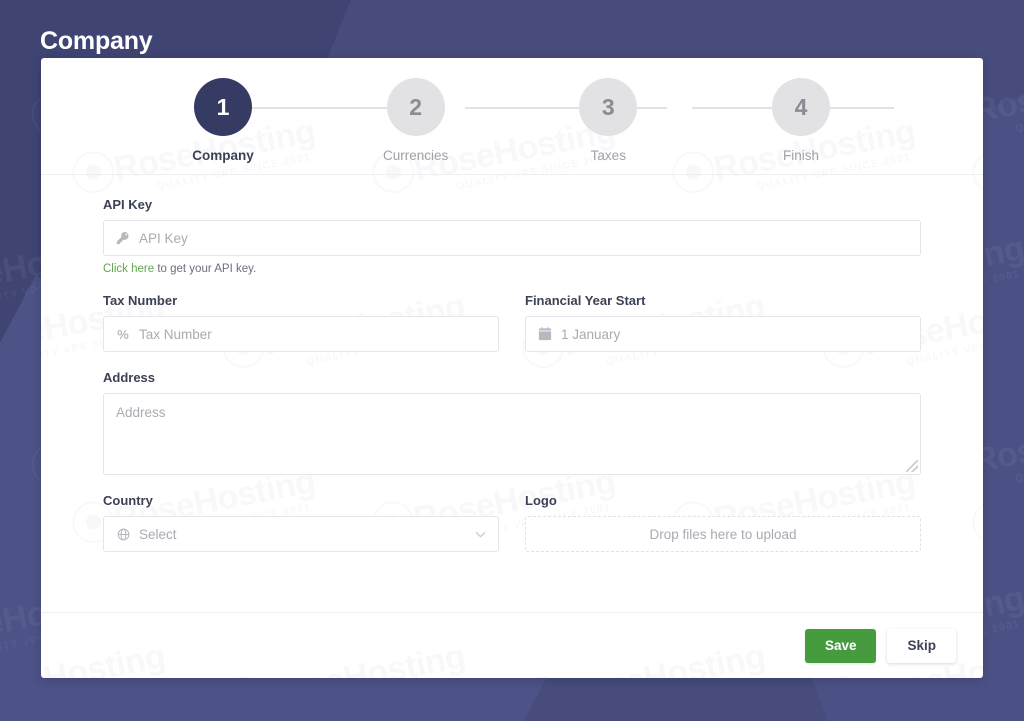 The image size is (1024, 721). I want to click on step-label-company: Company, so click(223, 155).